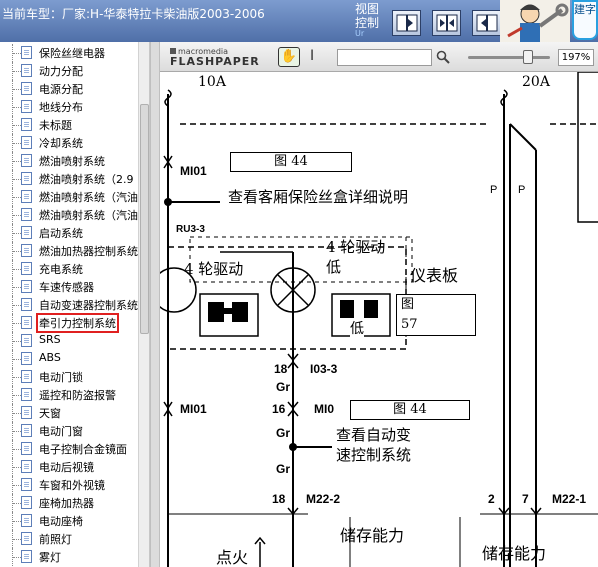 This screenshot has width=598, height=567. I want to click on connector-mi01-bottom: MI01, so click(193, 409).